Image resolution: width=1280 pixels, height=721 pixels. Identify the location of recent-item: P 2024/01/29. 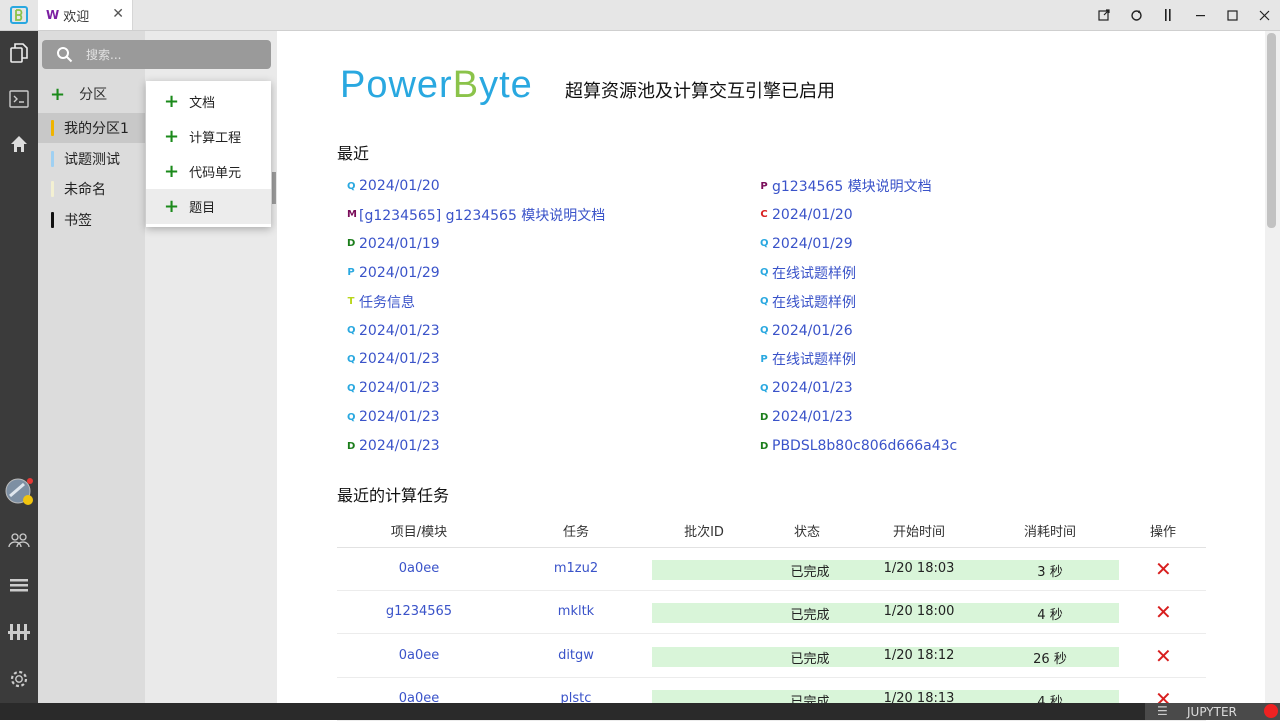
(393, 273).